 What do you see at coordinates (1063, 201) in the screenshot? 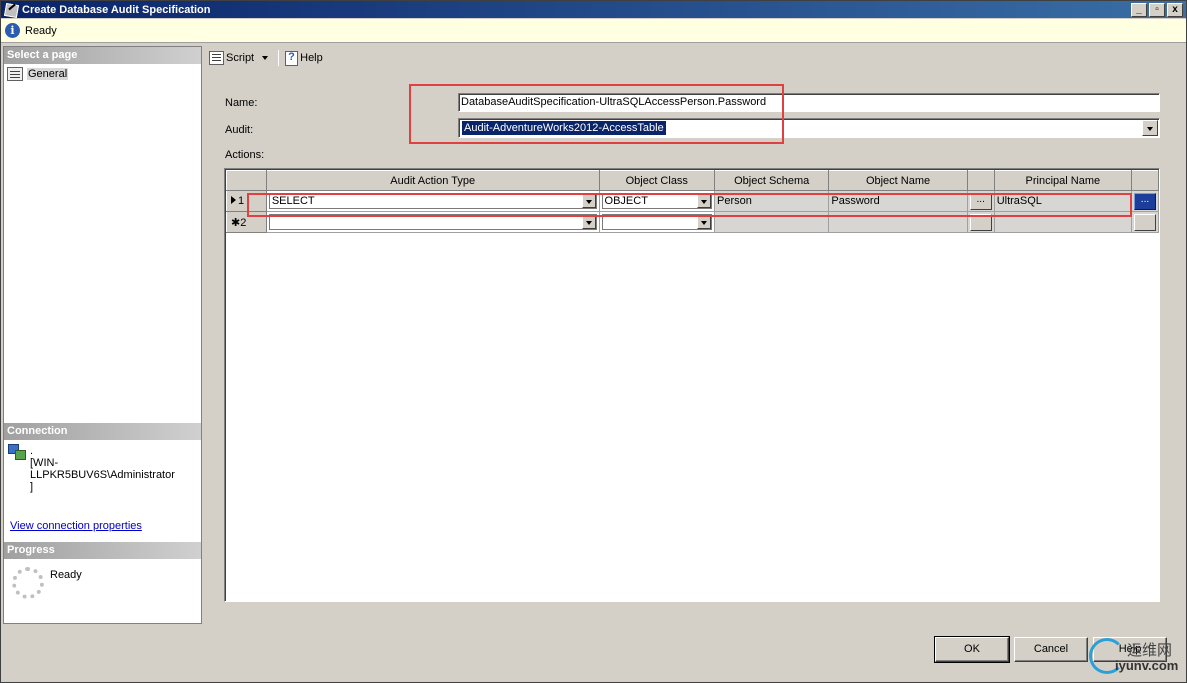
I see `cell-principal-name: UltraSQL` at bounding box center [1063, 201].